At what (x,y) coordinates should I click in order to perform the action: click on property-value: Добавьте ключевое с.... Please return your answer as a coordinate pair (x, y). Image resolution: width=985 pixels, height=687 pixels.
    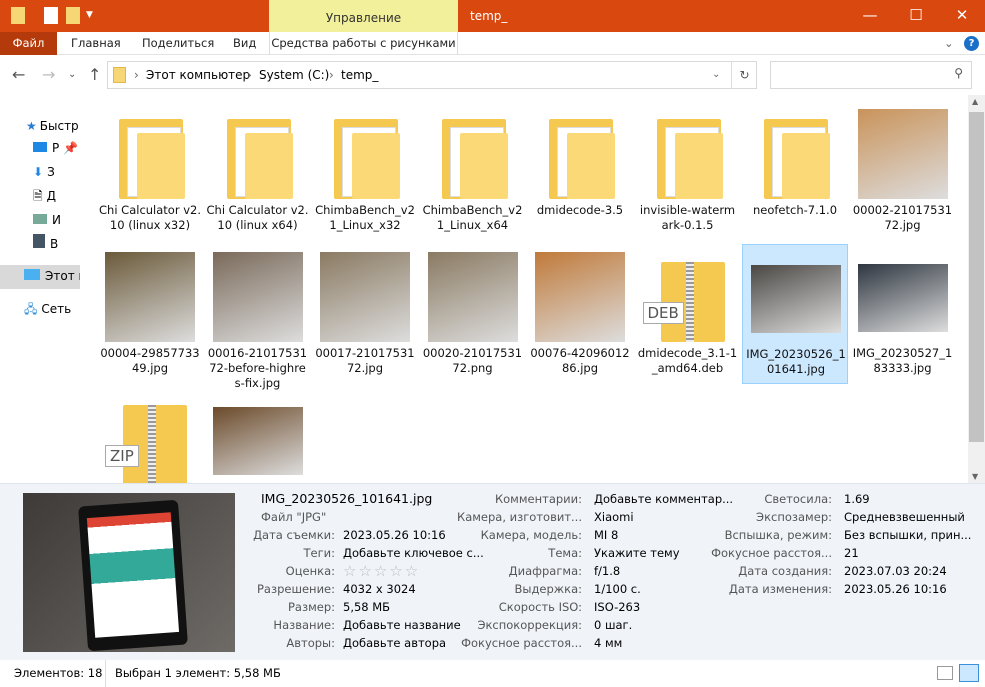
    Looking at the image, I should click on (413, 553).